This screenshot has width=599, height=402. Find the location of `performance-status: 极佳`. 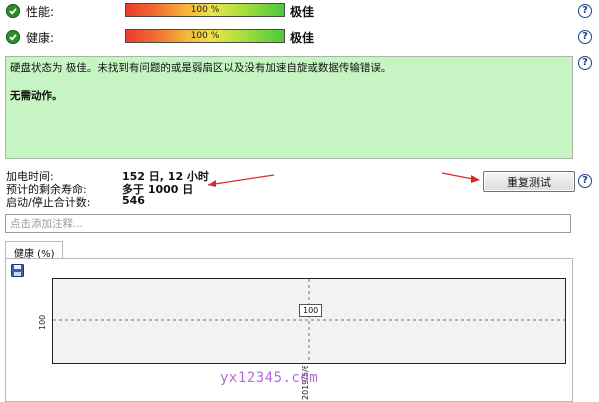

performance-status: 极佳 is located at coordinates (302, 12).